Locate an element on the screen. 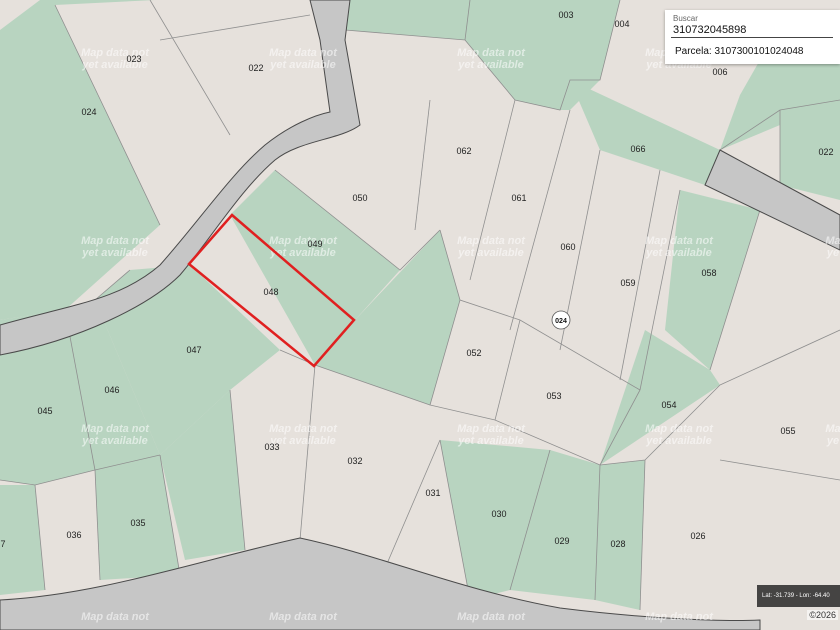  search-input is located at coordinates (752, 30).